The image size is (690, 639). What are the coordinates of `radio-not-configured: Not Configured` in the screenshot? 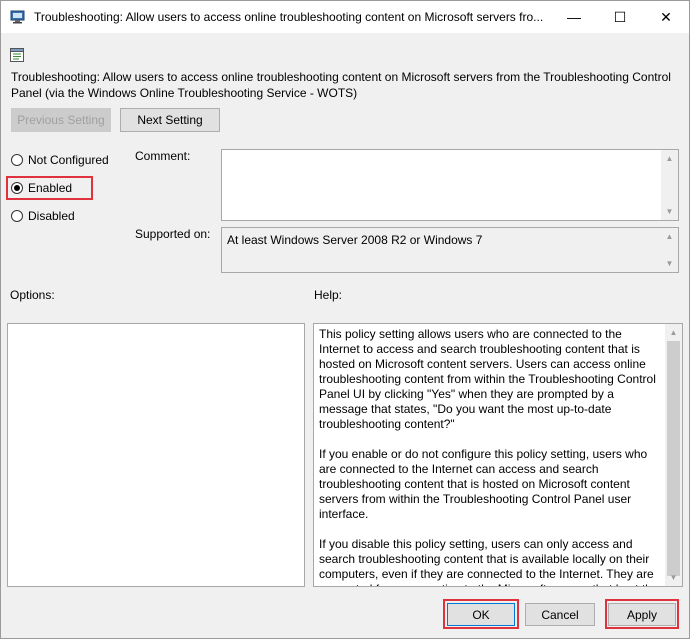 It's located at (60, 160).